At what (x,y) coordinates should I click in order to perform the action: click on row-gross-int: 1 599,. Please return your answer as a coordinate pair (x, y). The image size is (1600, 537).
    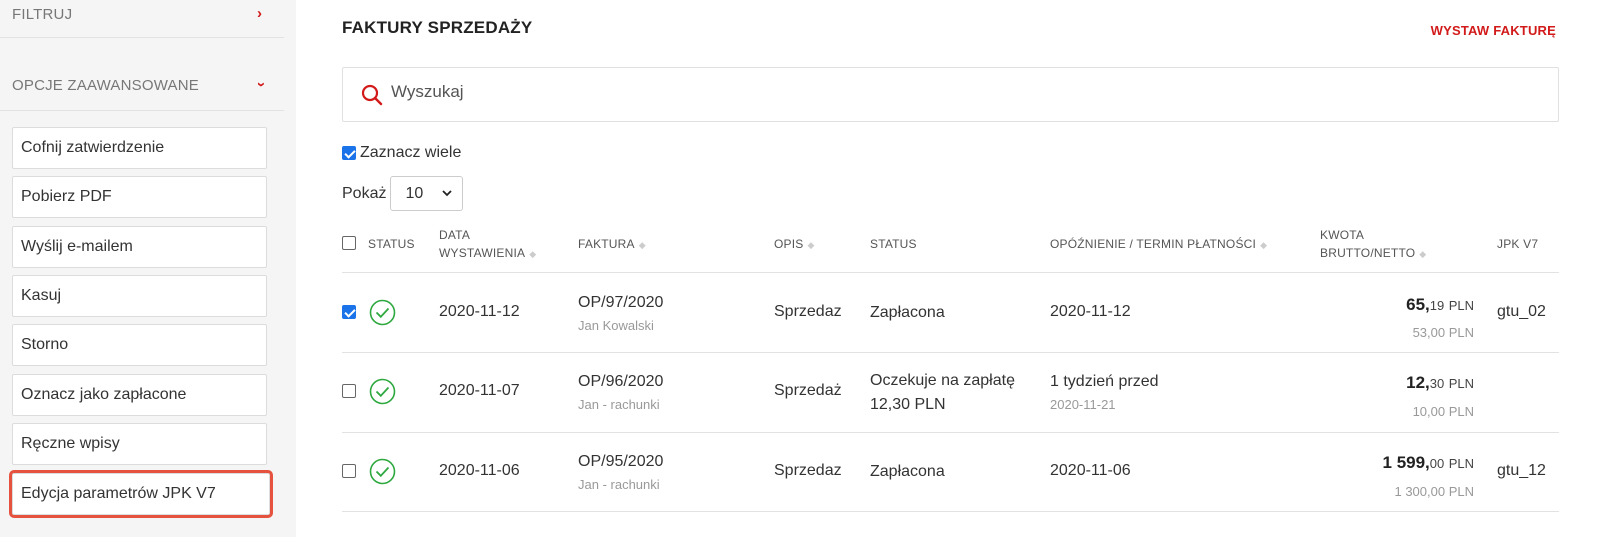
    Looking at the image, I should click on (1406, 462).